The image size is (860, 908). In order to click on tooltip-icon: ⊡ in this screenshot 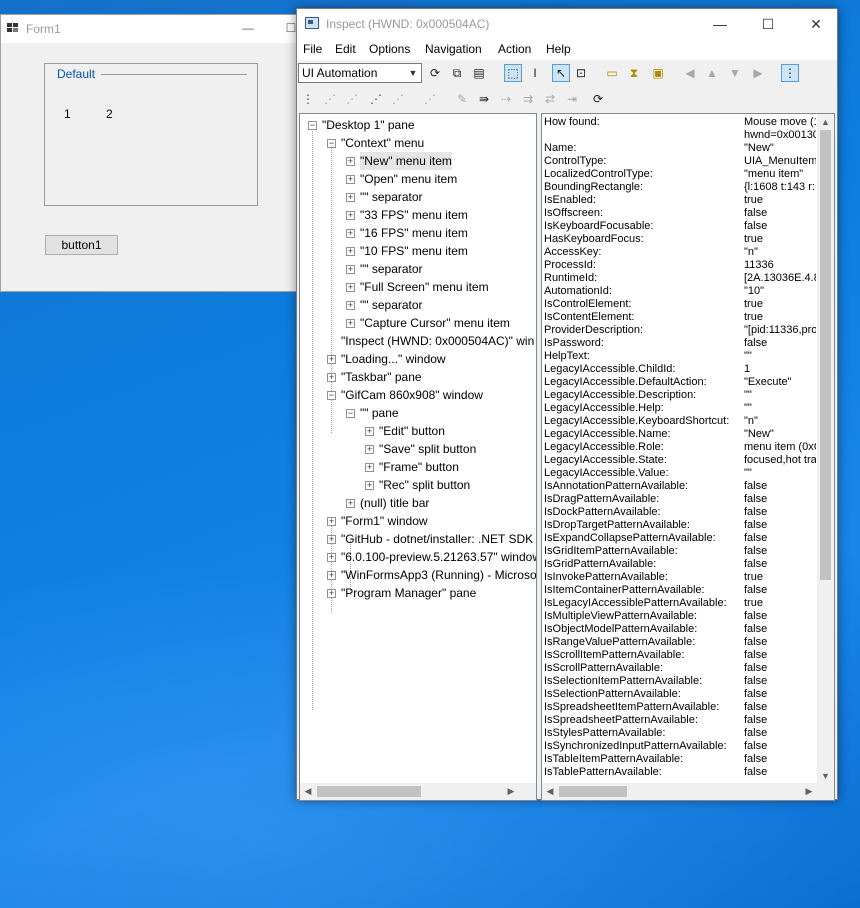, I will do `click(581, 73)`.